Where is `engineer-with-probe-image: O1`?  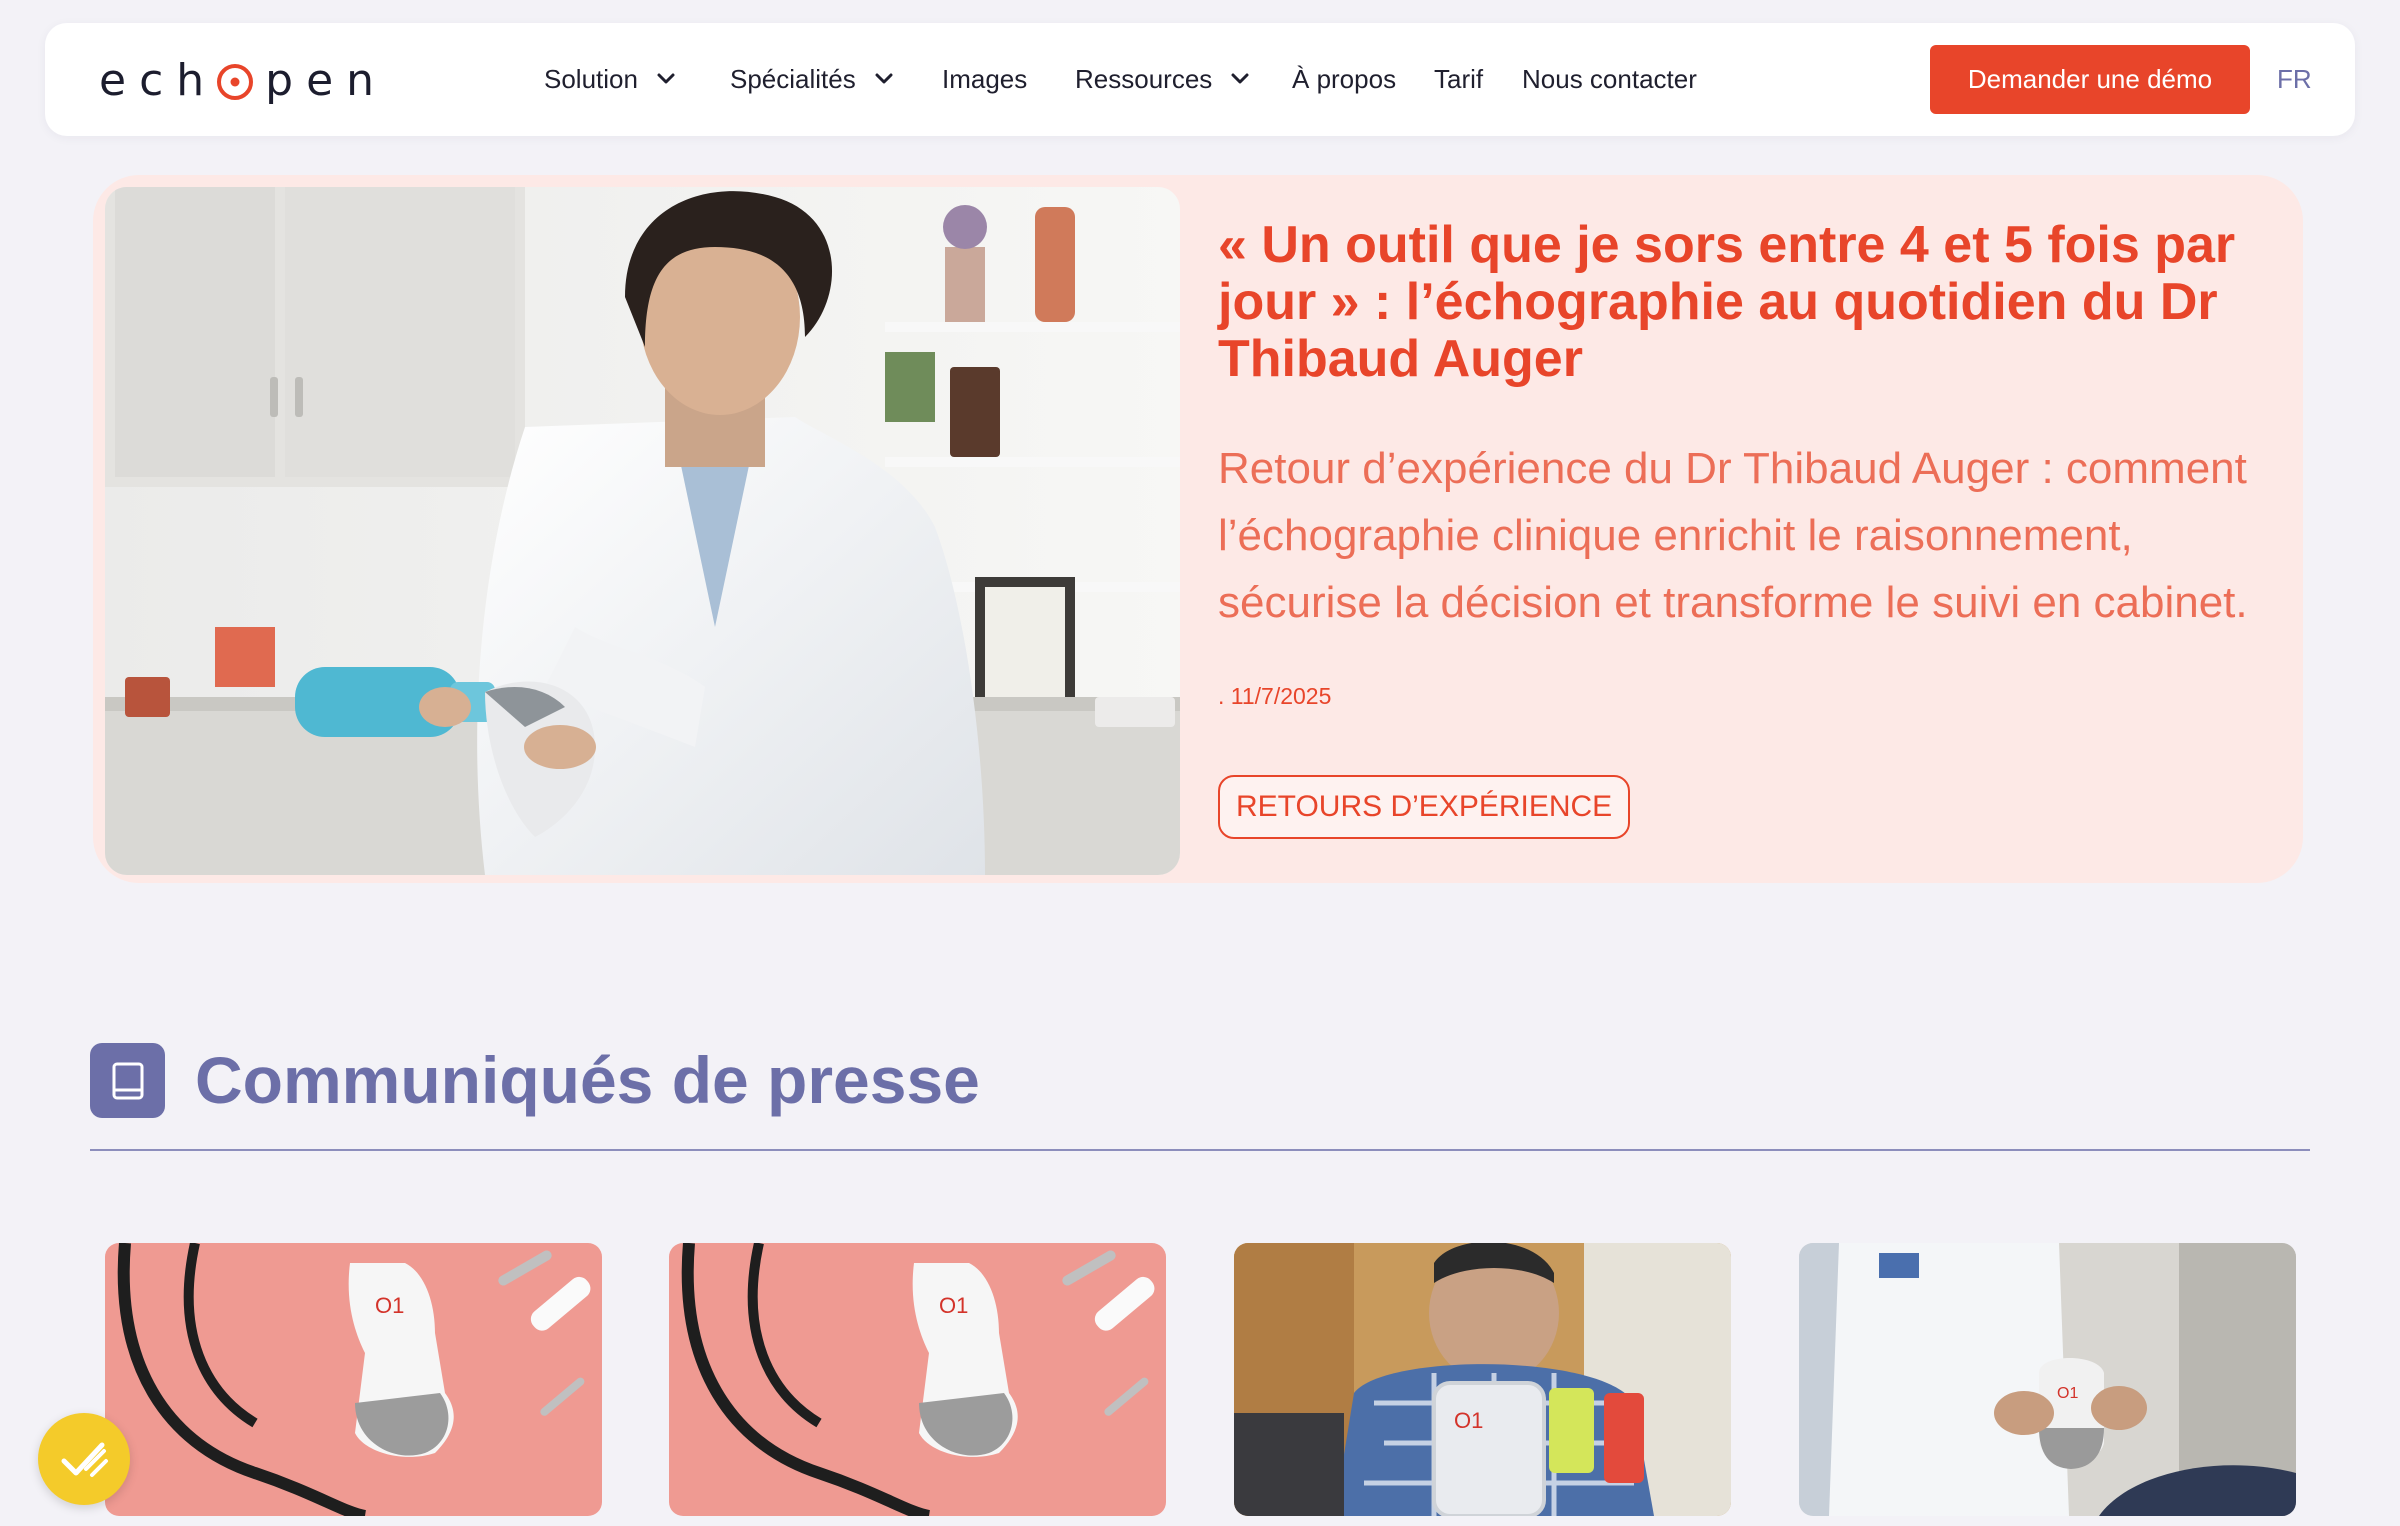 engineer-with-probe-image: O1 is located at coordinates (1482, 1379).